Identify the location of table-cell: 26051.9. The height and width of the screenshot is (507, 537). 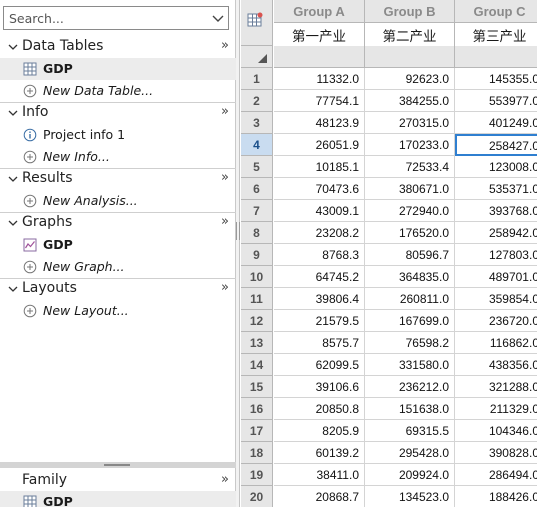
(319, 145).